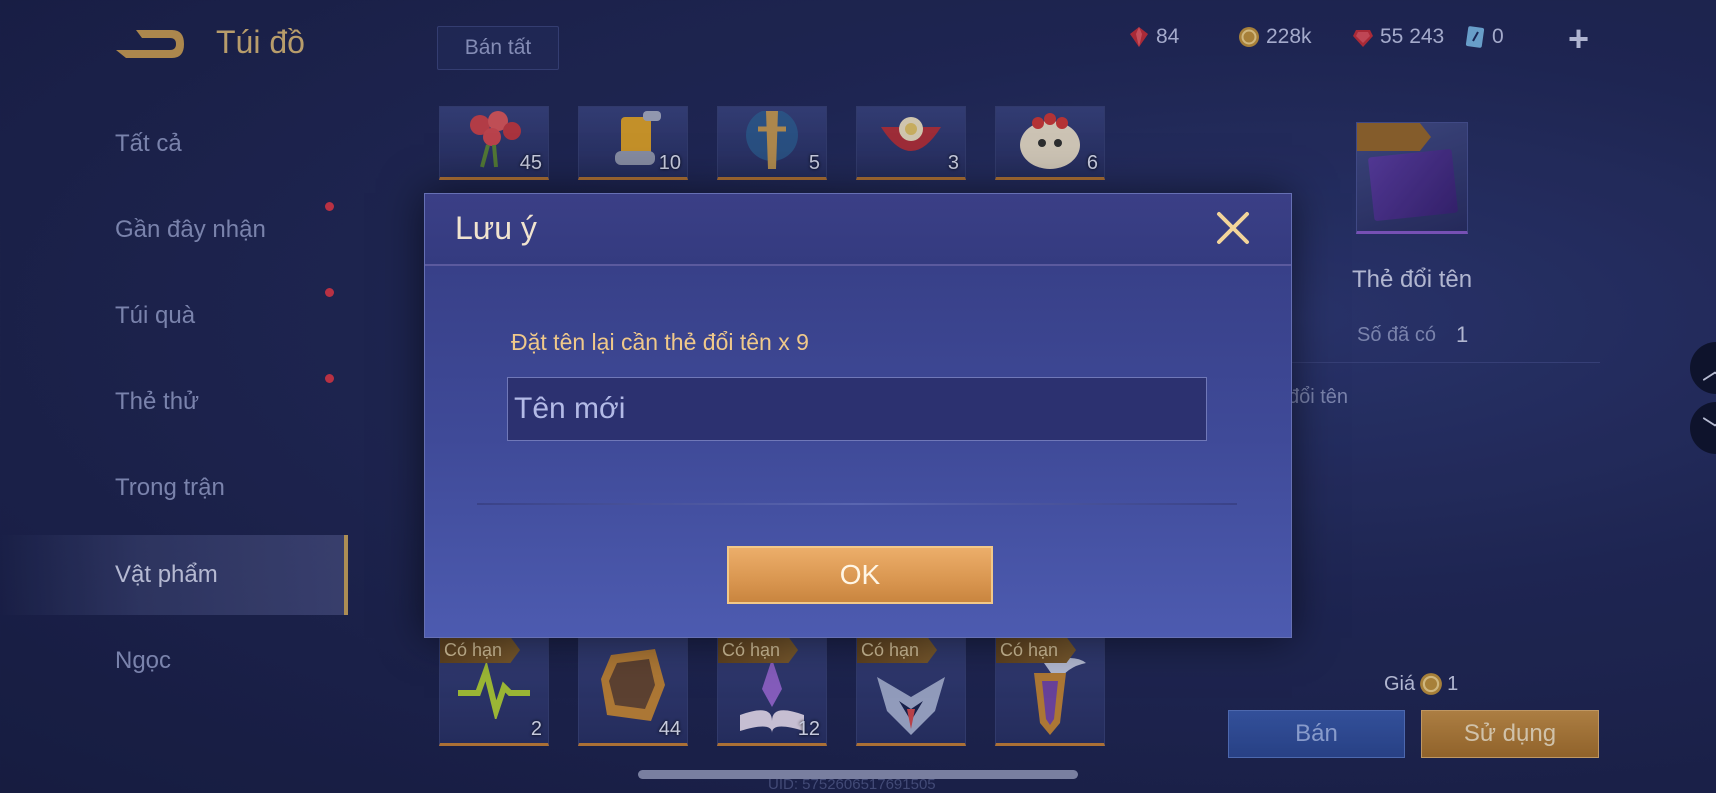  I want to click on new-name-input, so click(857, 409).